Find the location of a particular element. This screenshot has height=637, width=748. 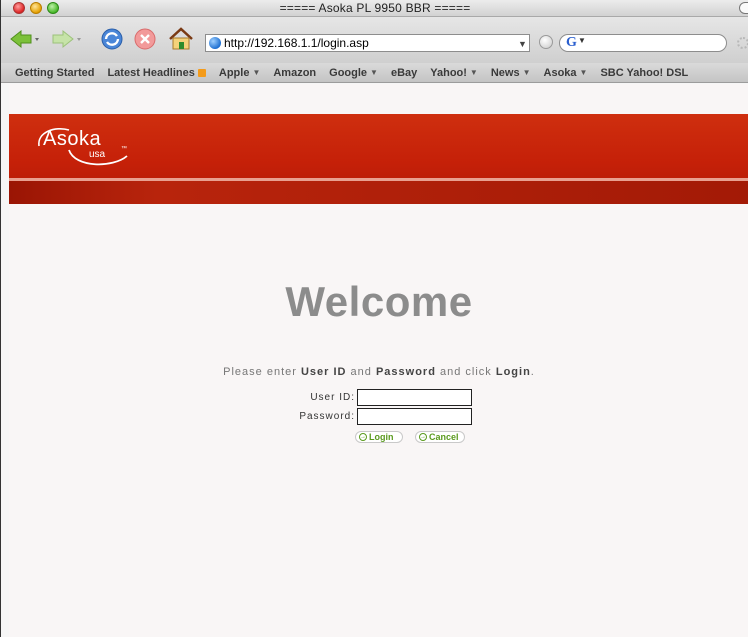

bookmark-item: Asoka ▼ is located at coordinates (566, 73).